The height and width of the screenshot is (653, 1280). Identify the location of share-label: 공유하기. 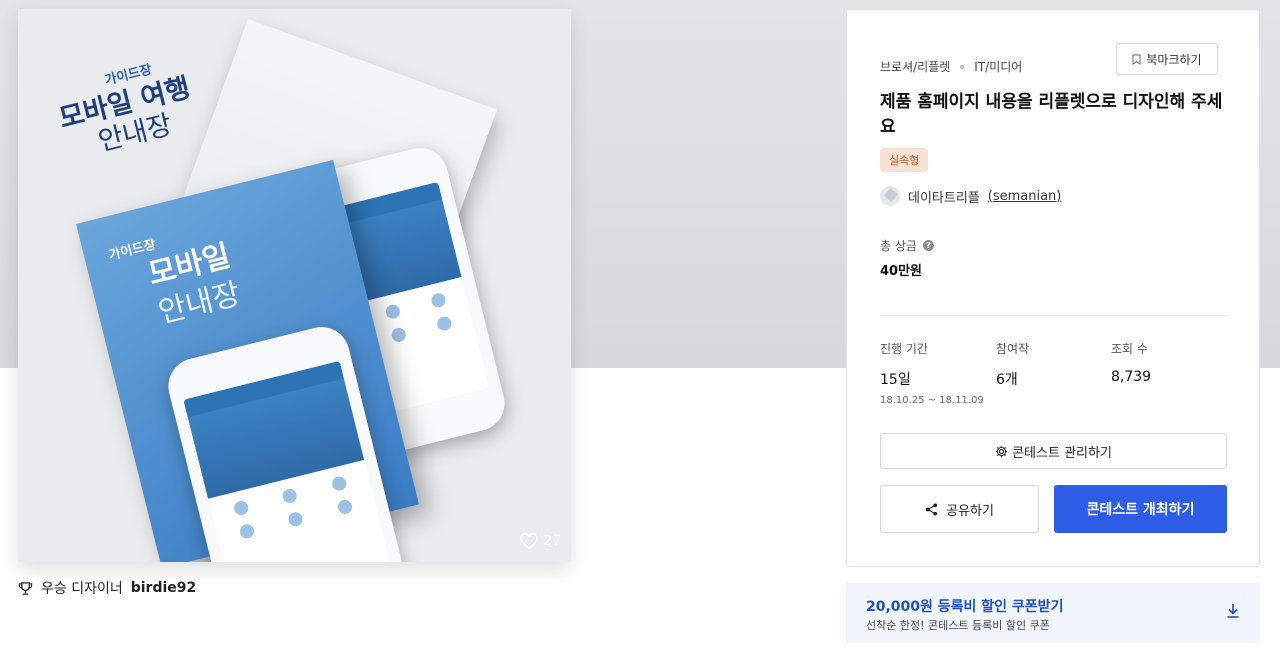
(970, 511).